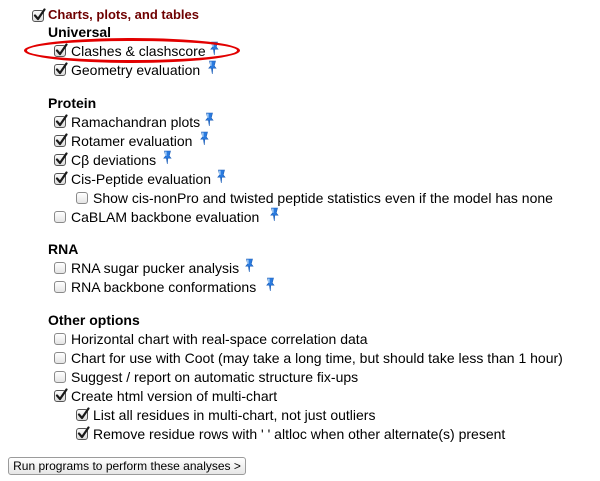 Image resolution: width=600 pixels, height=481 pixels. What do you see at coordinates (132, 141) in the screenshot?
I see `rotamer-label: Rotamer evaluation` at bounding box center [132, 141].